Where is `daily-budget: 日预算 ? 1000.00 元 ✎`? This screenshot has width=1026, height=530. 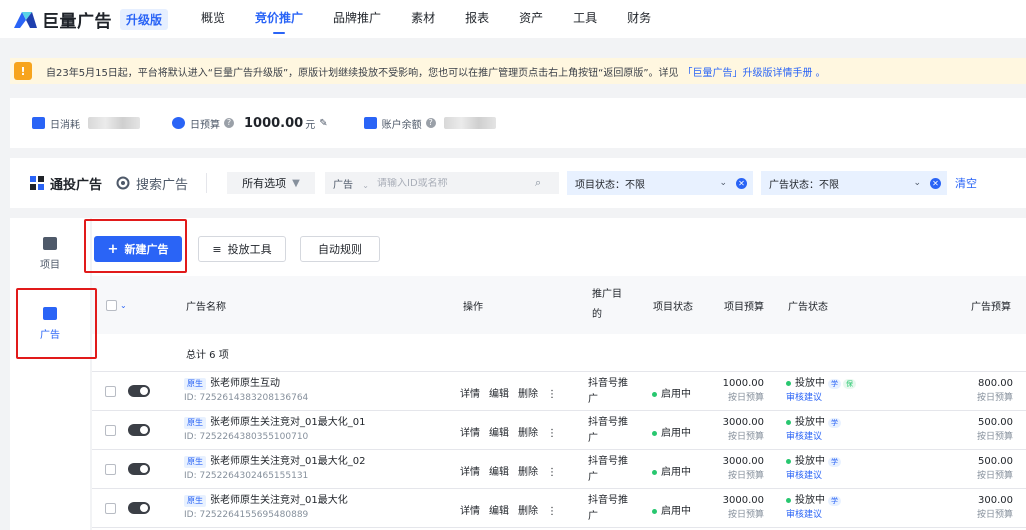 daily-budget: 日预算 ? 1000.00 元 ✎ is located at coordinates (250, 123).